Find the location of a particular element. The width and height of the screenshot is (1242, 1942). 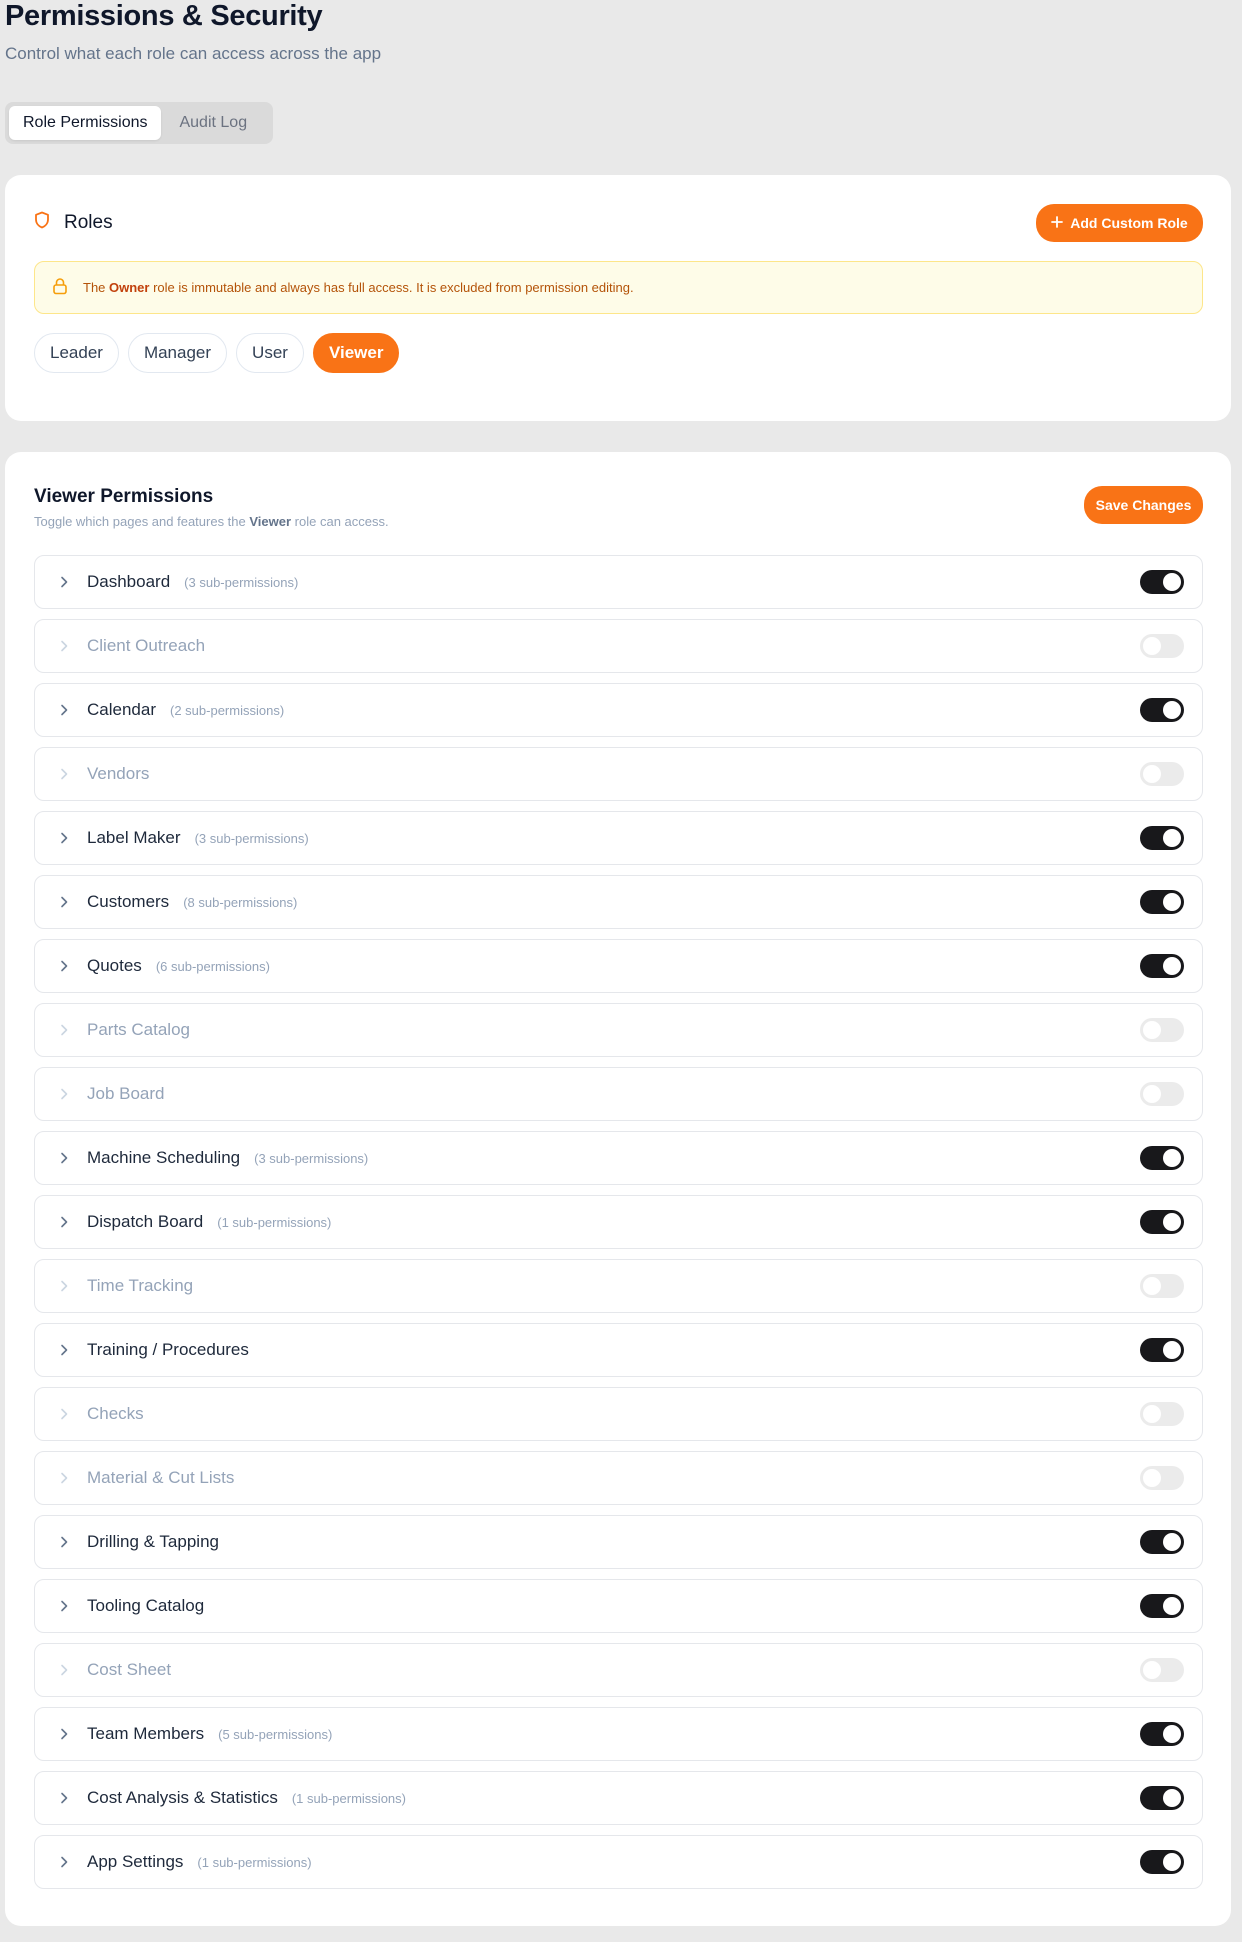

permission-row: Label Maker (3 sub-permissions) is located at coordinates (618, 838).